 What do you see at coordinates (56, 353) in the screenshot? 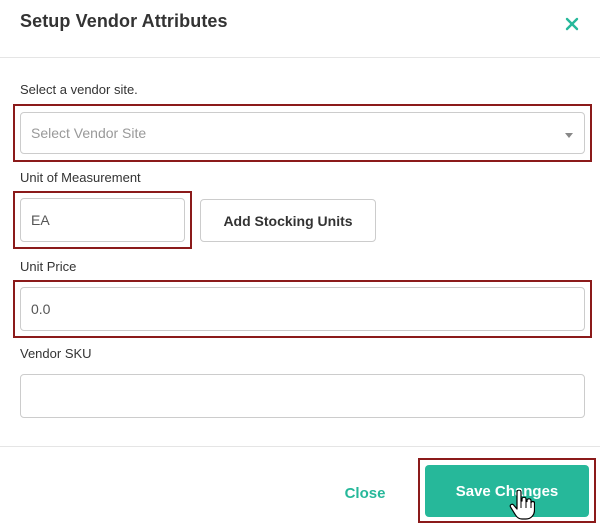
I see `vendor-sku-label: Vendor SKU` at bounding box center [56, 353].